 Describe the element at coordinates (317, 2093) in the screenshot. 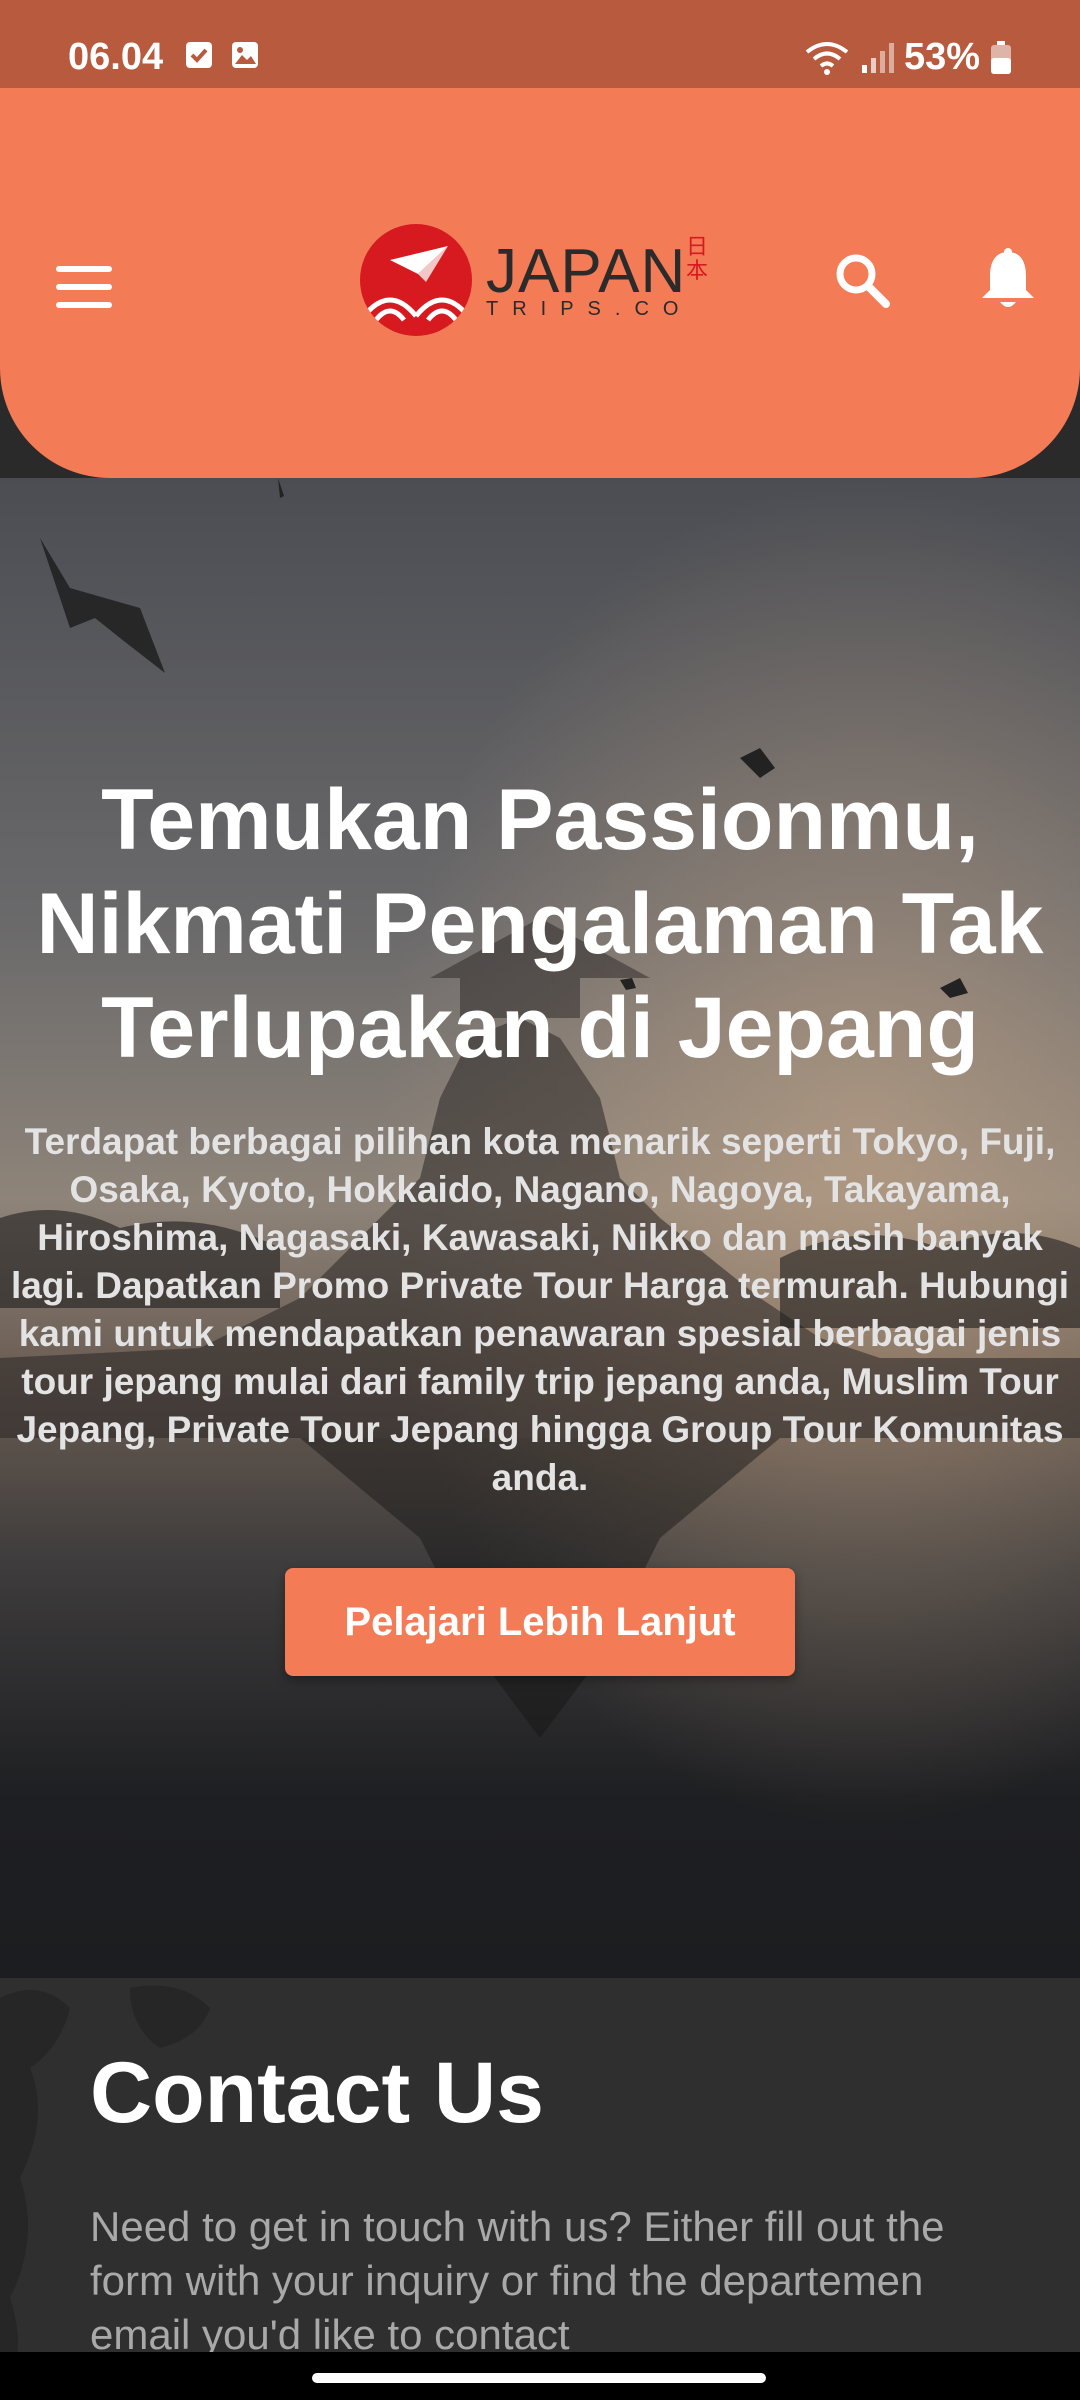

I see `contact-title: Contact Us` at that location.